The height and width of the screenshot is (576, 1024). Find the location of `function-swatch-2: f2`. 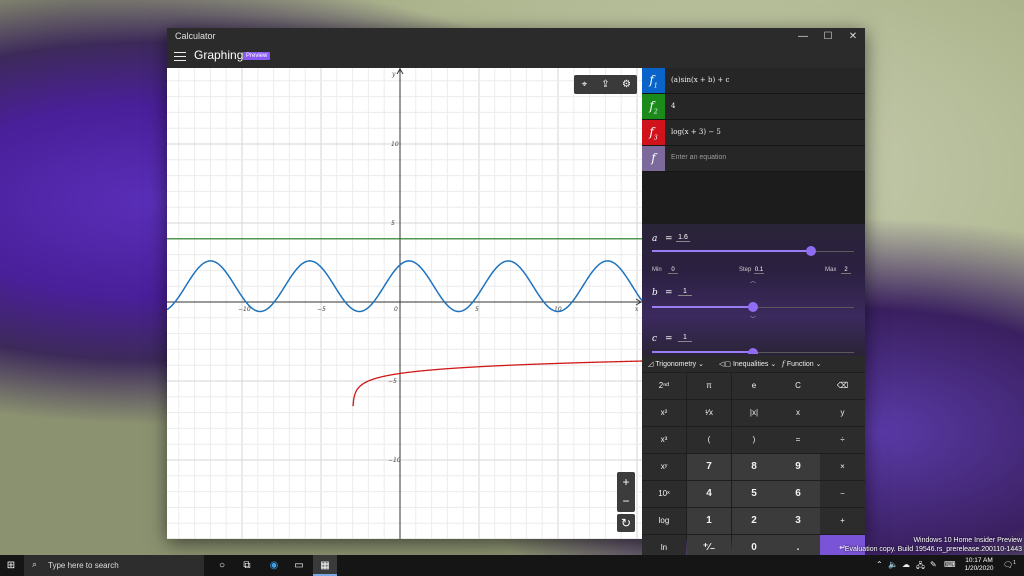

function-swatch-2: f2 is located at coordinates (653, 106).